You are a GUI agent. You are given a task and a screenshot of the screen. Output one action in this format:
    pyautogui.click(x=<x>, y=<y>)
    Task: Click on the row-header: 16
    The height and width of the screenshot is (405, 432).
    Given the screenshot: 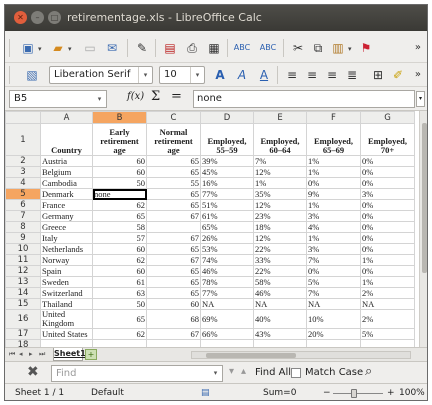 What is the action you would take?
    pyautogui.click(x=23, y=319)
    